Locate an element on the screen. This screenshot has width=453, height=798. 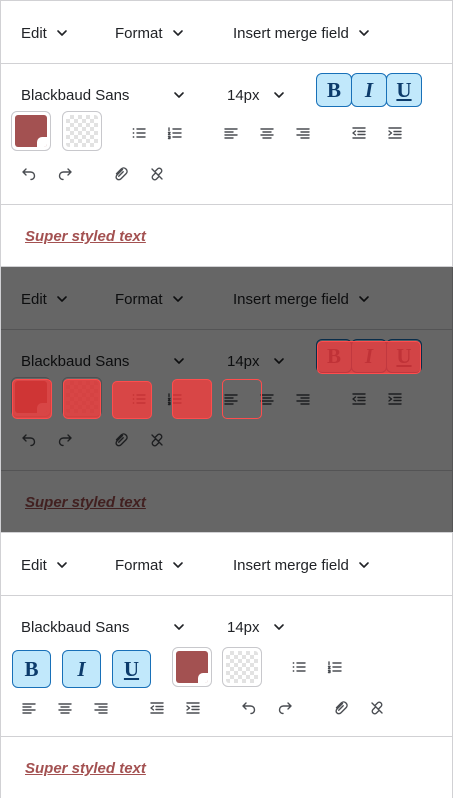
bulleted-list-icon is located at coordinates (139, 399).